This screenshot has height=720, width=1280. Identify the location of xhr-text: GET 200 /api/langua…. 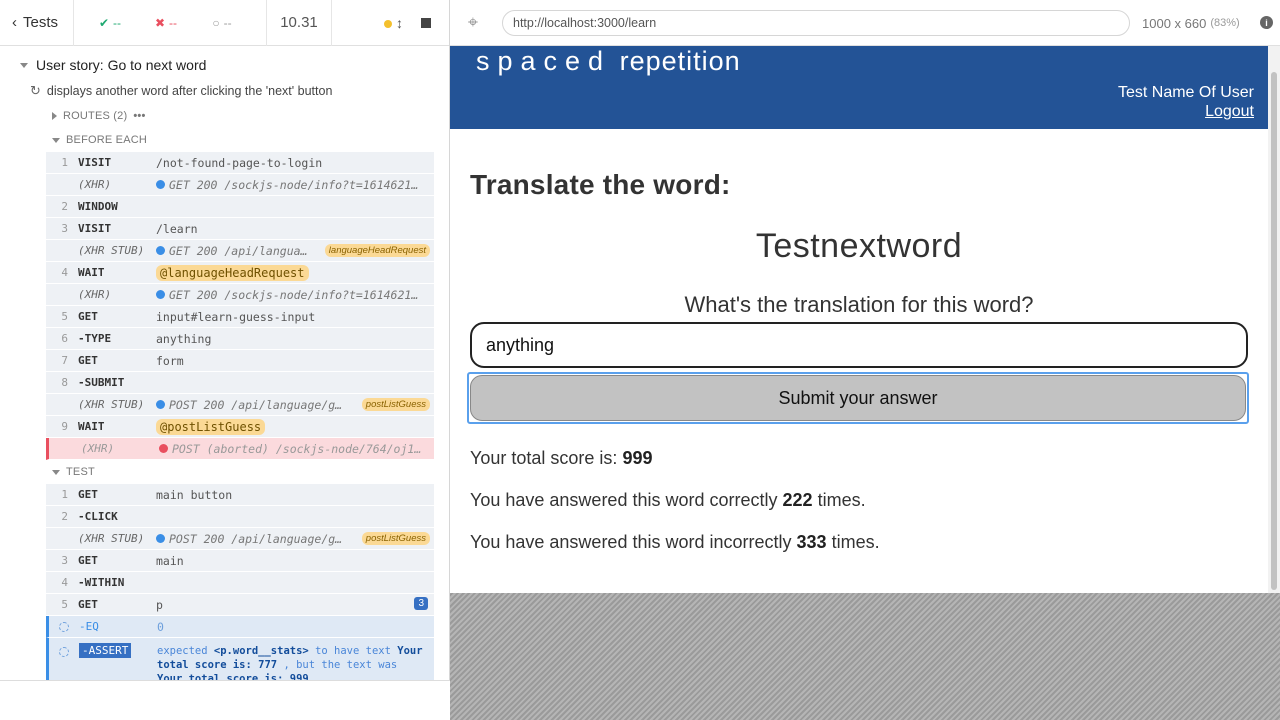
(238, 250).